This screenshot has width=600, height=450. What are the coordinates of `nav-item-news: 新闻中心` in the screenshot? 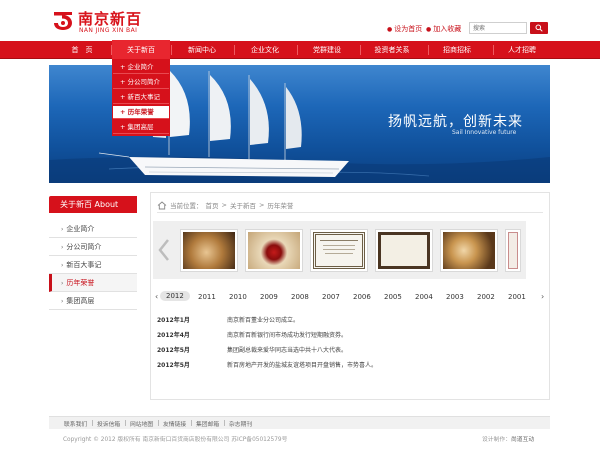 It's located at (202, 50).